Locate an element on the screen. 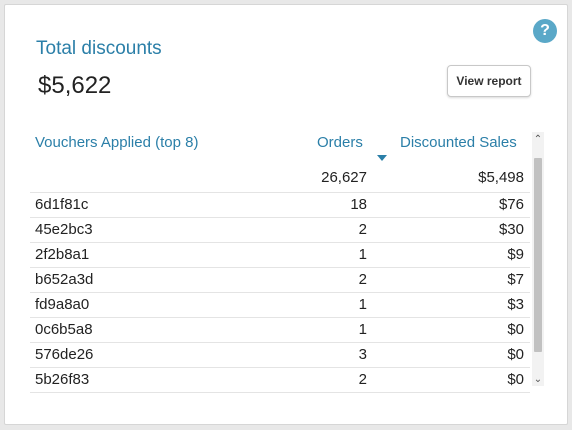 The height and width of the screenshot is (430, 572). scrollbar-thumb is located at coordinates (538, 255).